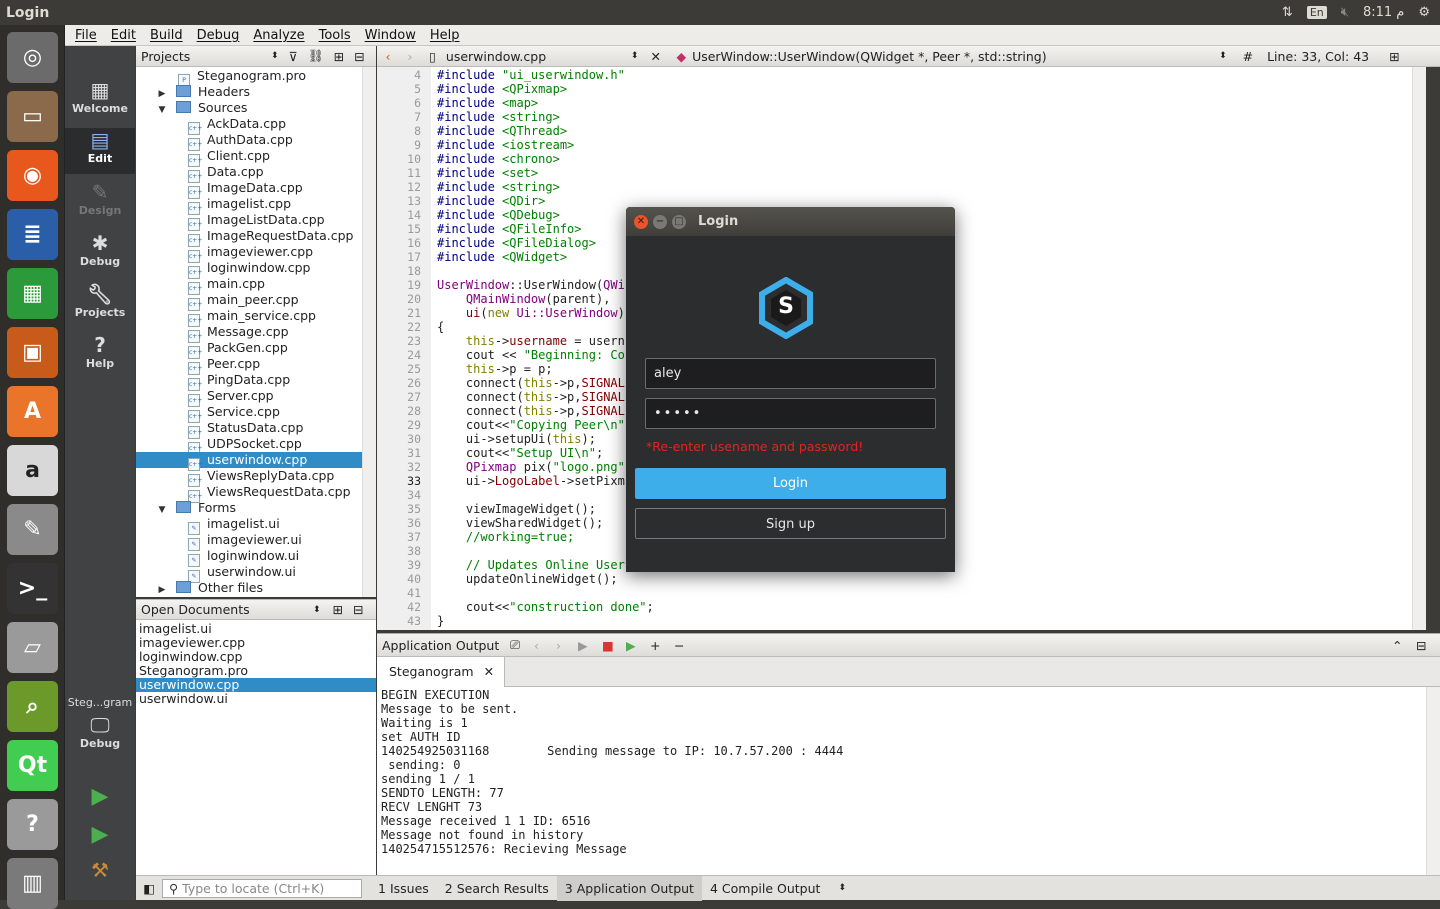  I want to click on firefox-icon: ◉, so click(32, 175).